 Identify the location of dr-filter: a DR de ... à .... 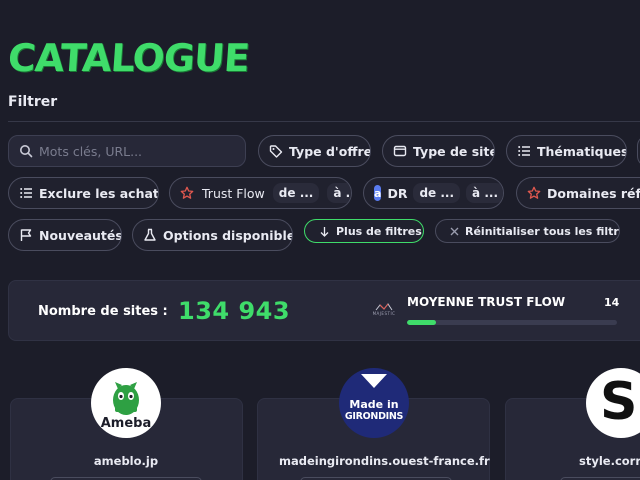
(433, 193).